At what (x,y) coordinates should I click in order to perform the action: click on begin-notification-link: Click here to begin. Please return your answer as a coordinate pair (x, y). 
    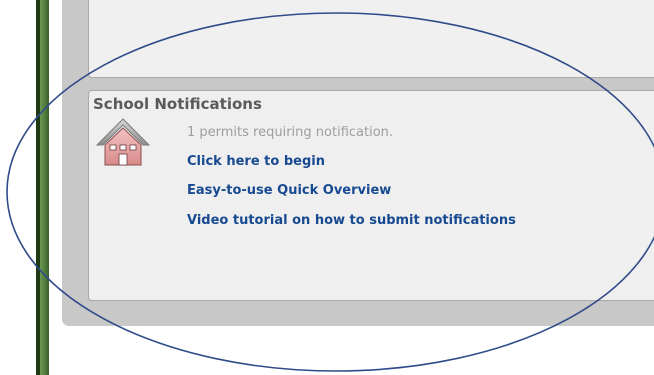
    Looking at the image, I should click on (256, 161).